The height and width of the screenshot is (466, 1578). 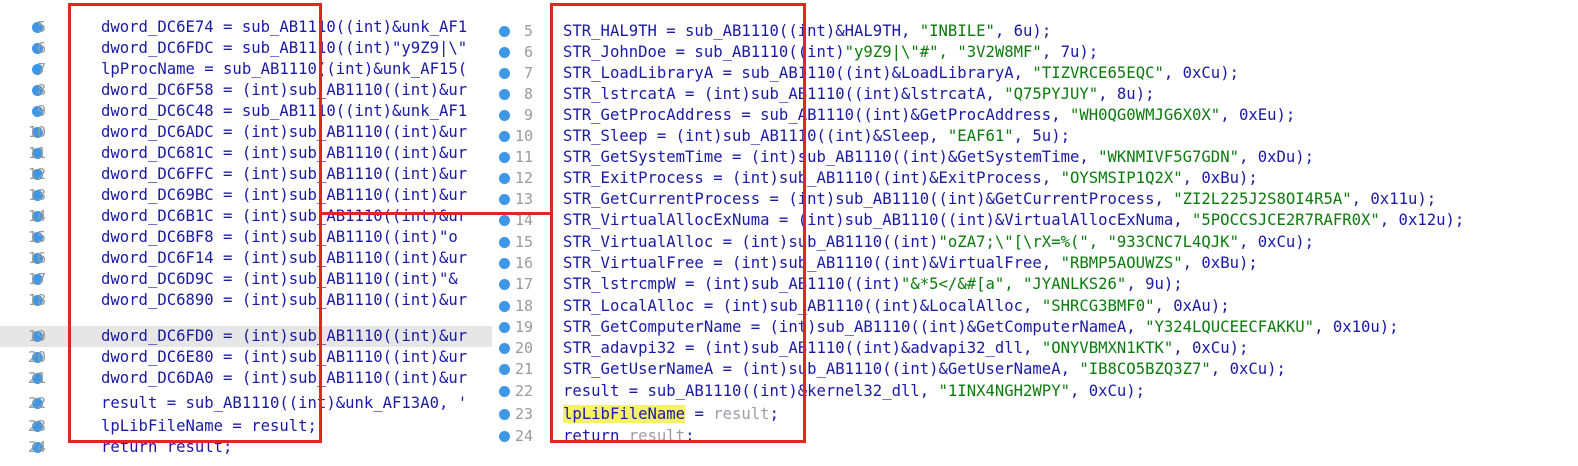 What do you see at coordinates (1004, 391) in the screenshot?
I see `string-literal: "1INX4NGH2WPY"` at bounding box center [1004, 391].